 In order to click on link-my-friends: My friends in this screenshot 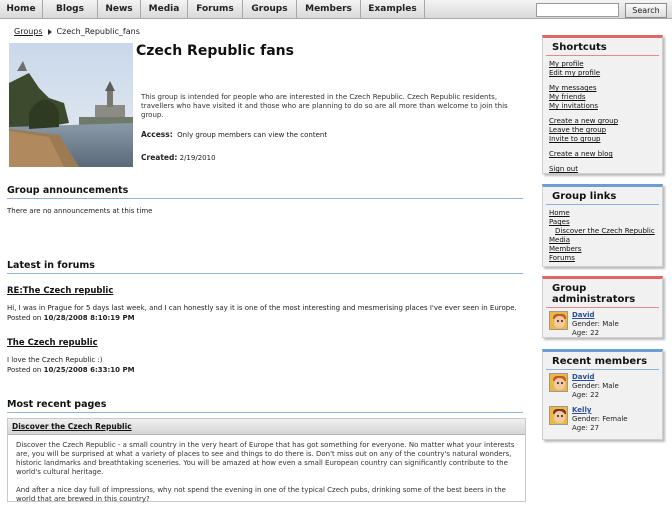, I will do `click(602, 97)`.